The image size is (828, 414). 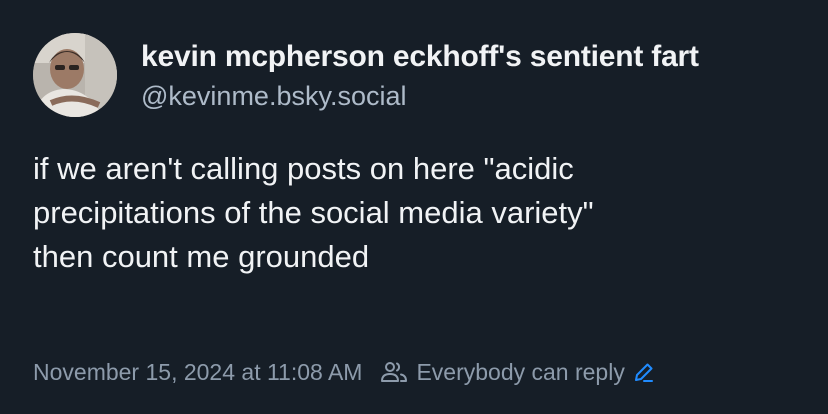 I want to click on avatar, so click(x=75, y=75).